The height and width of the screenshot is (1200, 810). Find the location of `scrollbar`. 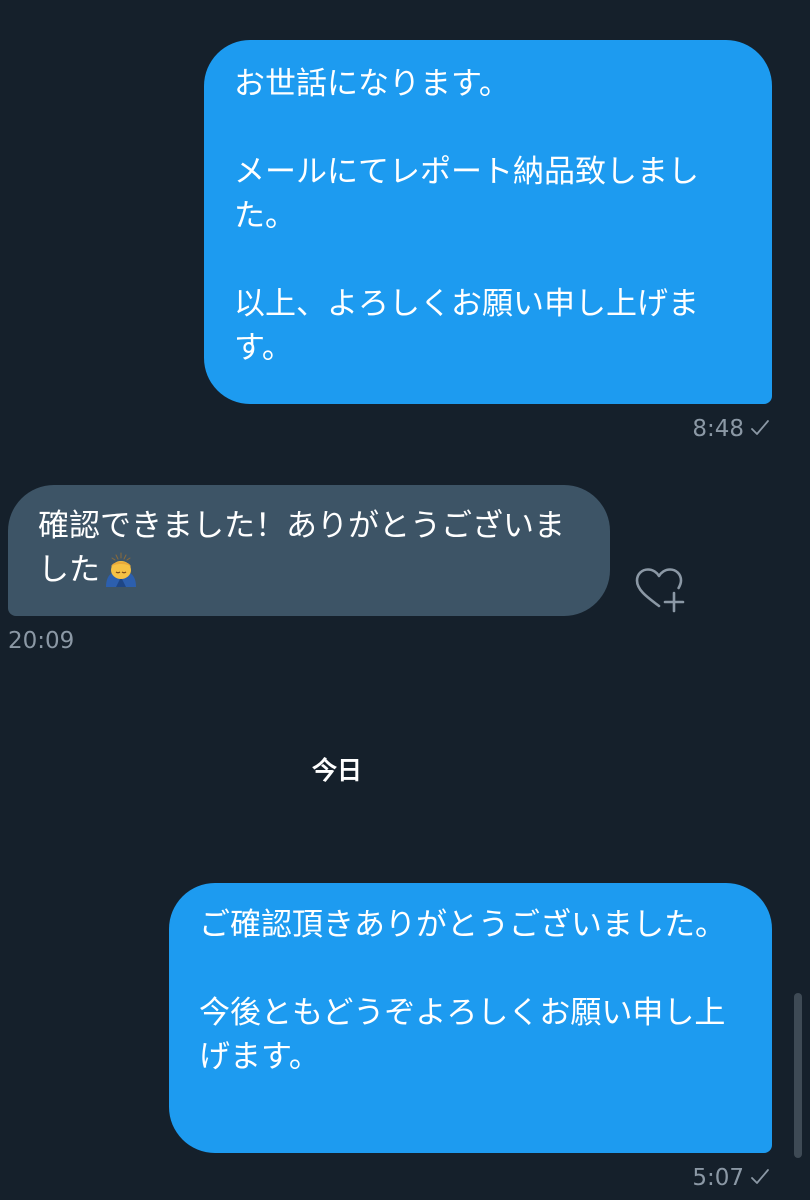

scrollbar is located at coordinates (798, 1075).